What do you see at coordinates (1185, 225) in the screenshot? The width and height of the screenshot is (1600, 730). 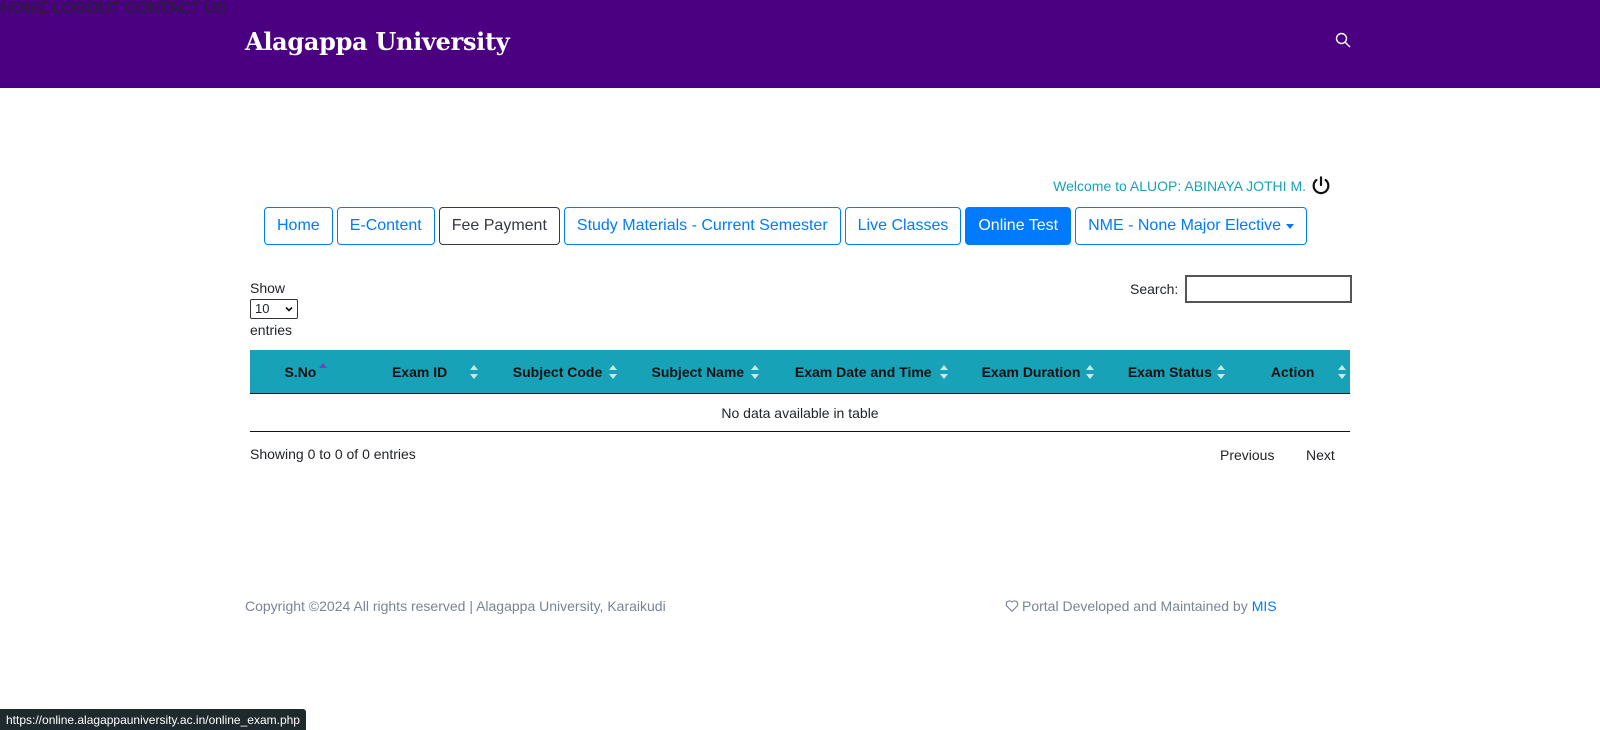 I see `tab-nme-label: NME - None Major Elective` at bounding box center [1185, 225].